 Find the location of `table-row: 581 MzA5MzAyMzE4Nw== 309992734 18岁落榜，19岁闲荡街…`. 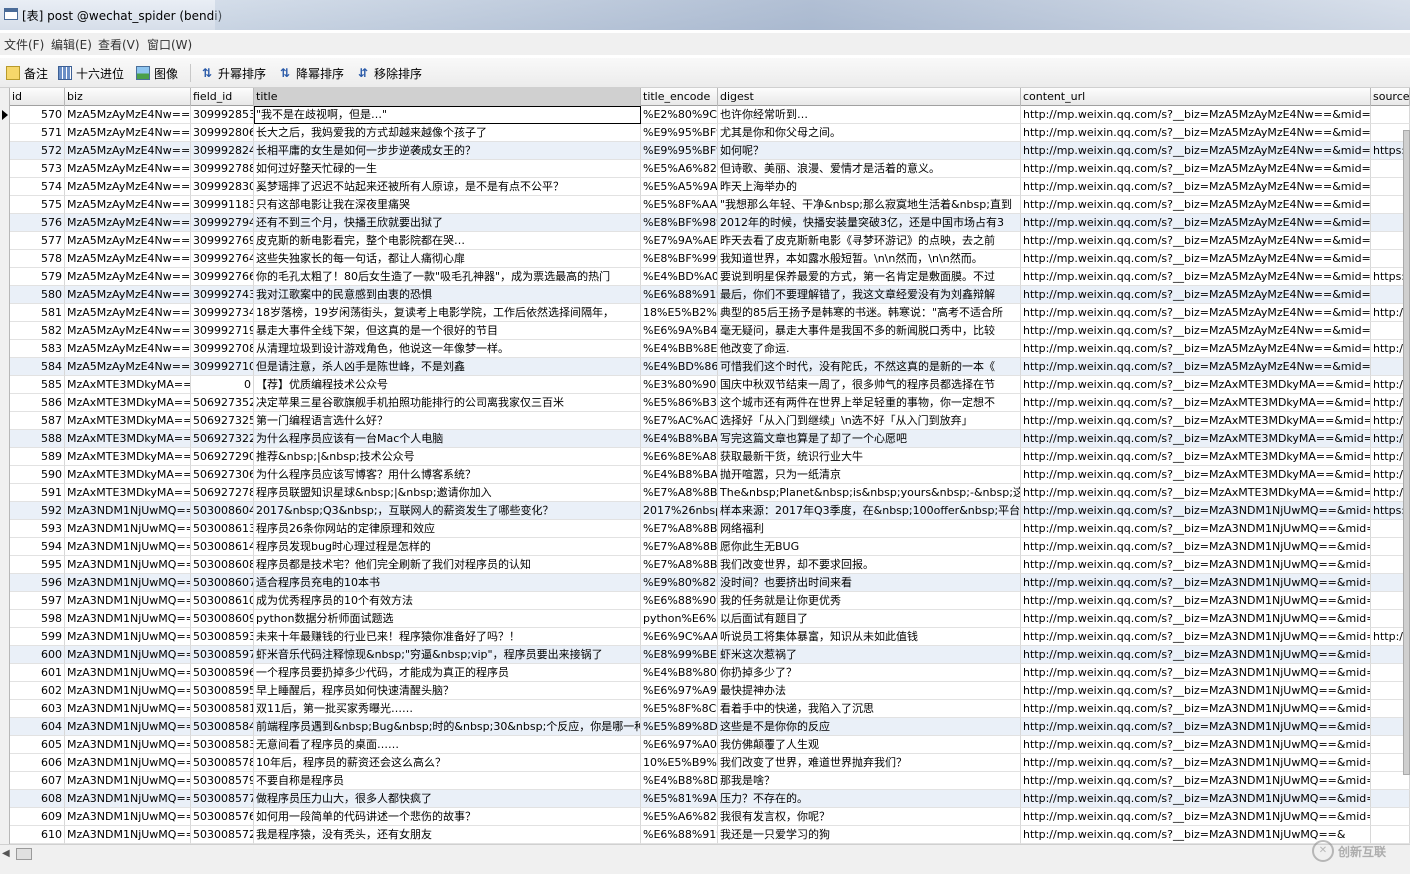

table-row: 581 MzA5MzAyMzE4Nw== 309992734 18岁落榜，19岁闲荡街… is located at coordinates (705, 313).